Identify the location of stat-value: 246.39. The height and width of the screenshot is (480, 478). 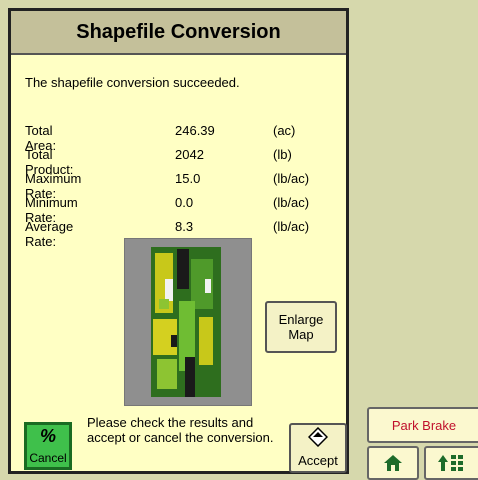
(195, 130).